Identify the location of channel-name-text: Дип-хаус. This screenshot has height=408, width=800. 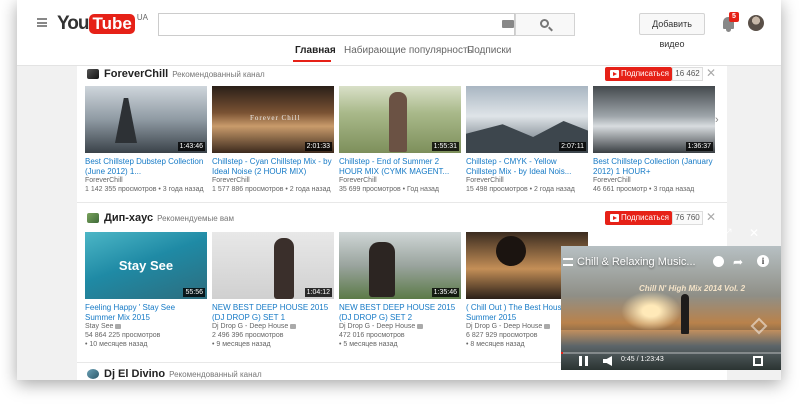
(128, 218).